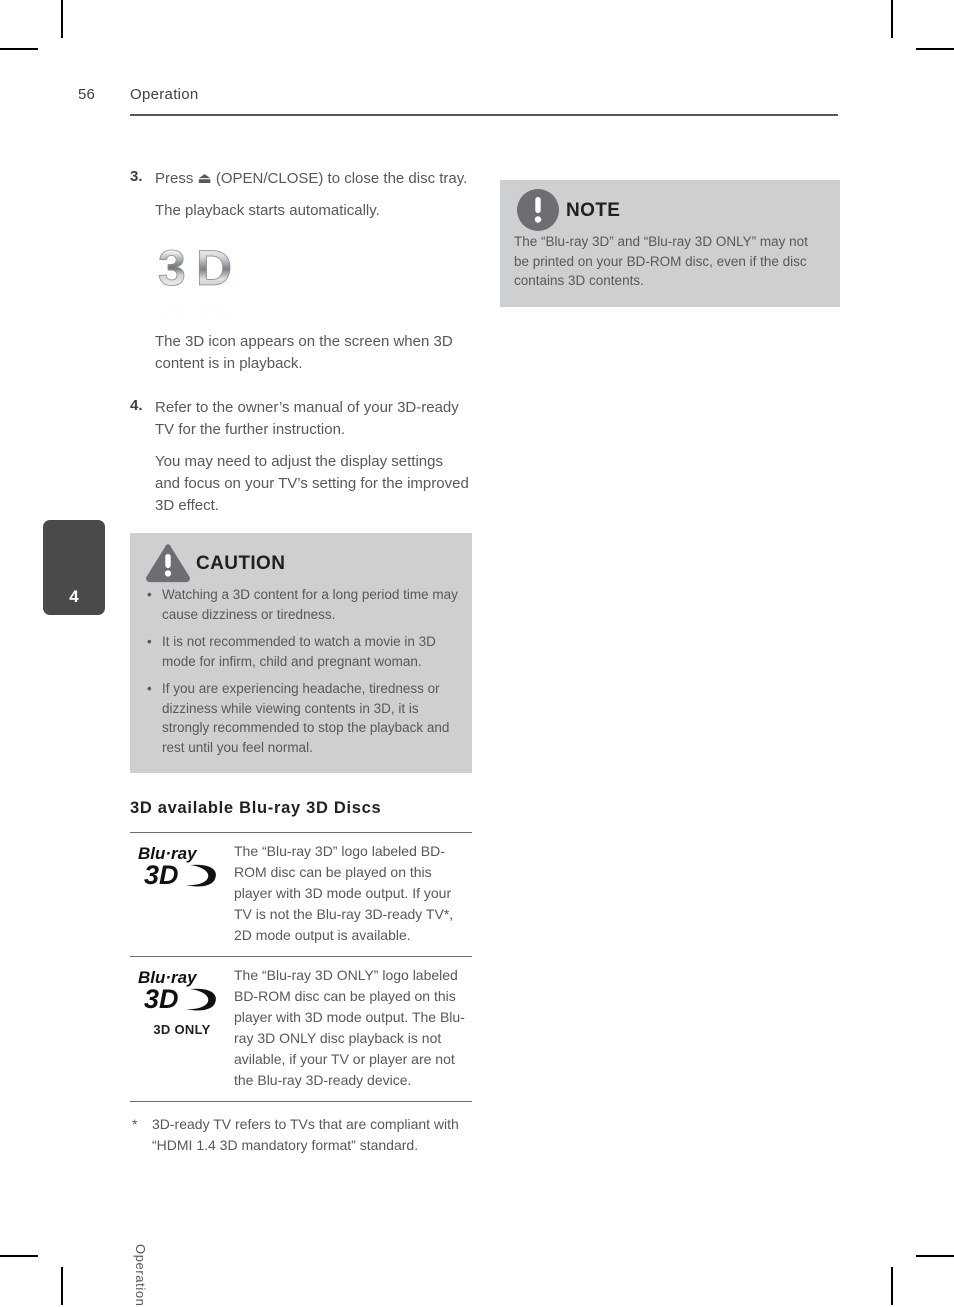 This screenshot has height=1307, width=954. I want to click on 3d-logo-icon: 3 D 3 D, so click(195, 278).